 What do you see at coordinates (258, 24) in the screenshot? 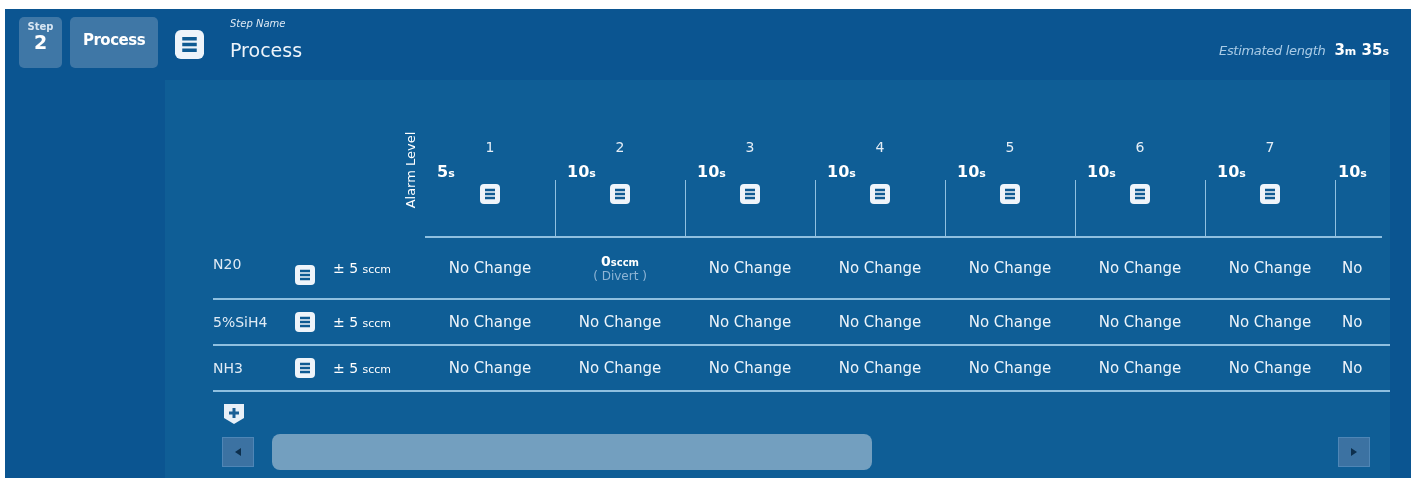
I see `step-name-label: Step Name` at bounding box center [258, 24].